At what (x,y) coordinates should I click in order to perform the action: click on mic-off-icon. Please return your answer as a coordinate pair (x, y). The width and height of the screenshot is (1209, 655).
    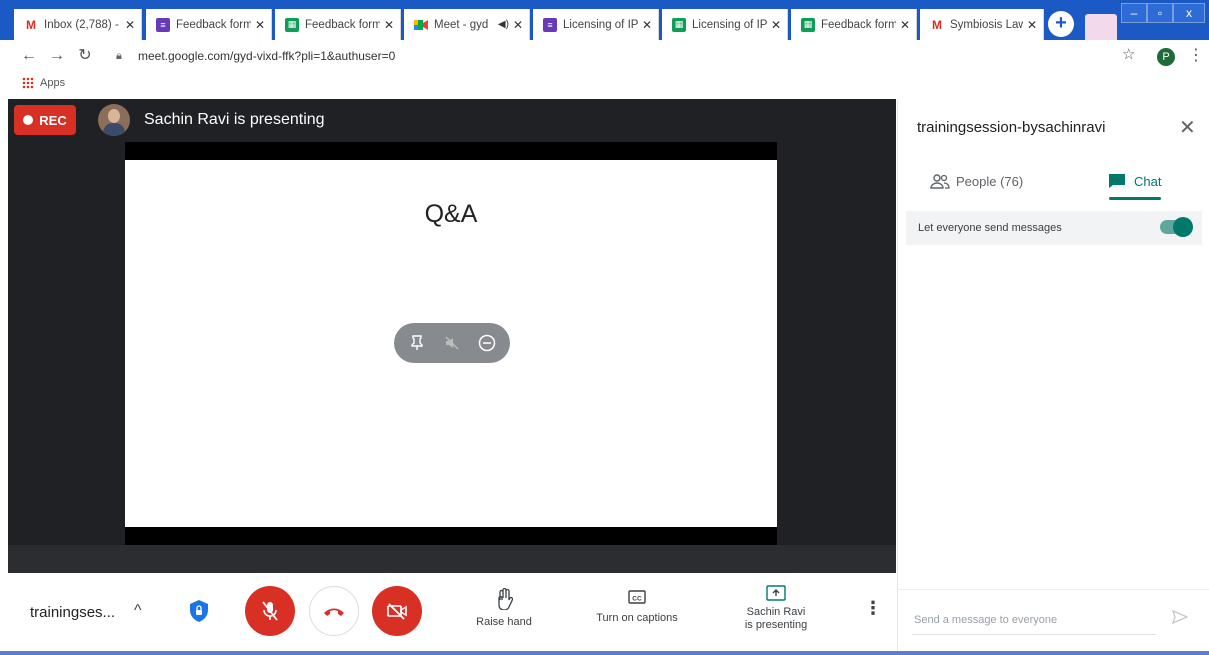
    Looking at the image, I should click on (270, 611).